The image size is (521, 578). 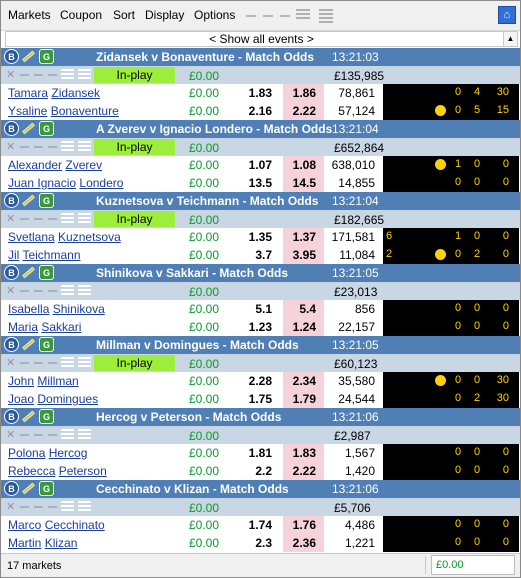 What do you see at coordinates (75, 525) in the screenshot?
I see `runner-last-name: Cecchinato` at bounding box center [75, 525].